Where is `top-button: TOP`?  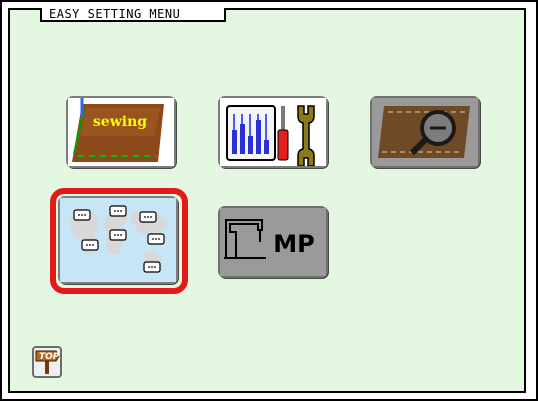
top-button: TOP is located at coordinates (47, 362).